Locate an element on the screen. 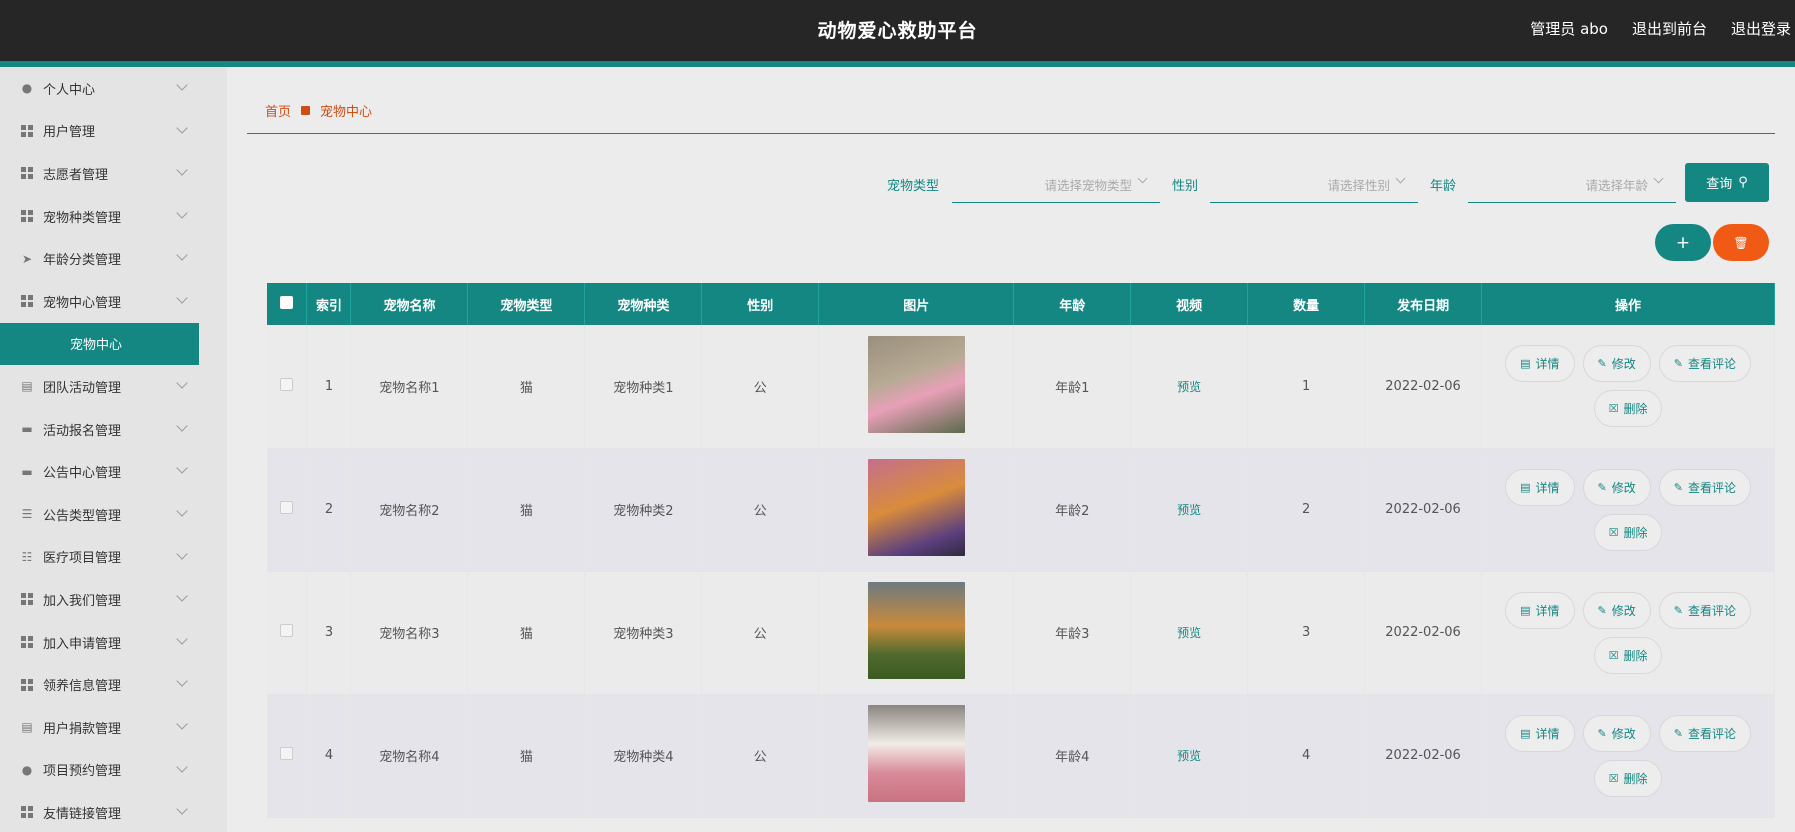  user-icon: ● is located at coordinates (27, 769).